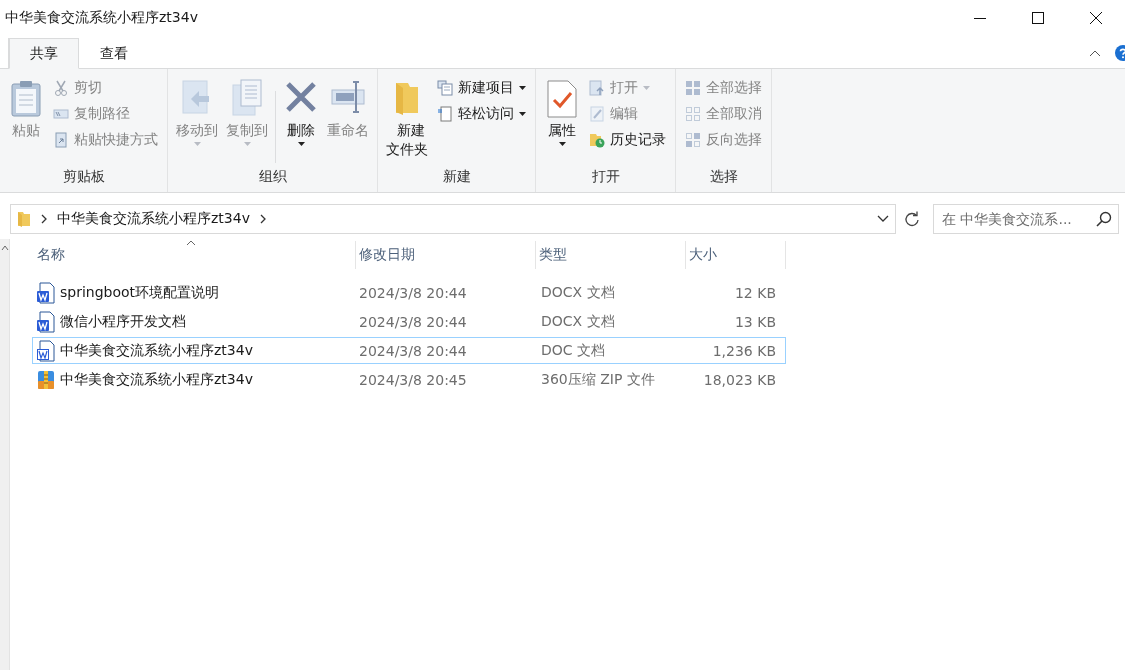 This screenshot has width=1125, height=670. What do you see at coordinates (605, 177) in the screenshot?
I see `group-label: 打开` at bounding box center [605, 177].